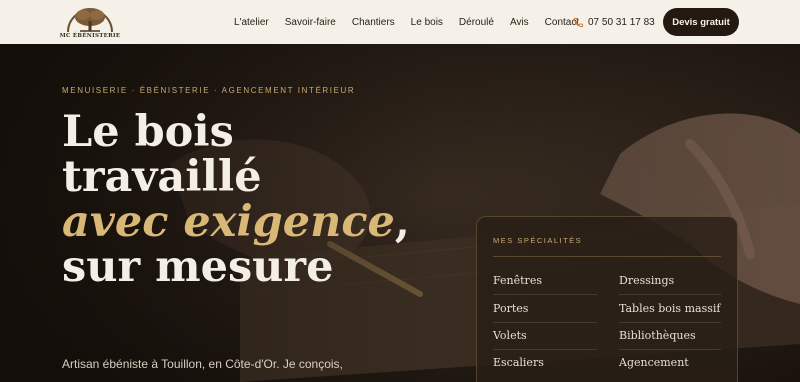  What do you see at coordinates (657, 335) in the screenshot?
I see `specialty-item: Bibliothèques` at bounding box center [657, 335].